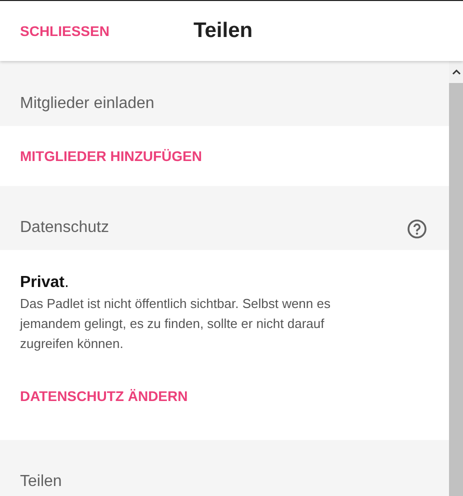 This screenshot has width=463, height=496. I want to click on scroll-up-icon, so click(456, 72).